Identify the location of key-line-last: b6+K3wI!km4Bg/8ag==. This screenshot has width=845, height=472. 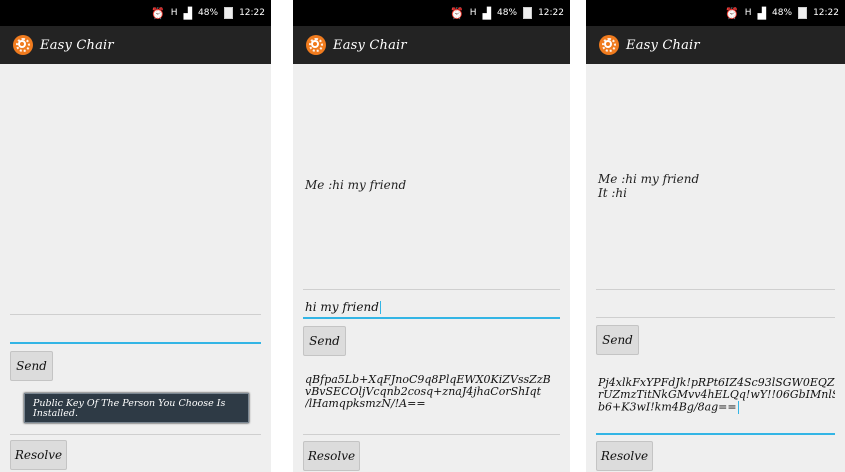
(716, 407).